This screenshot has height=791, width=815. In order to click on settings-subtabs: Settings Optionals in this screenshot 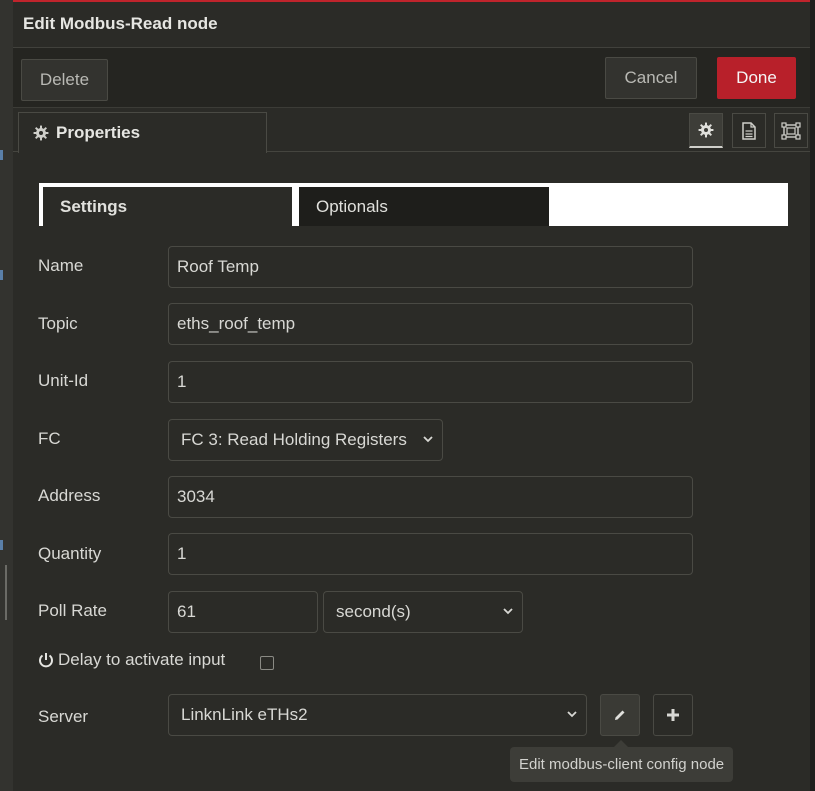, I will do `click(413, 204)`.